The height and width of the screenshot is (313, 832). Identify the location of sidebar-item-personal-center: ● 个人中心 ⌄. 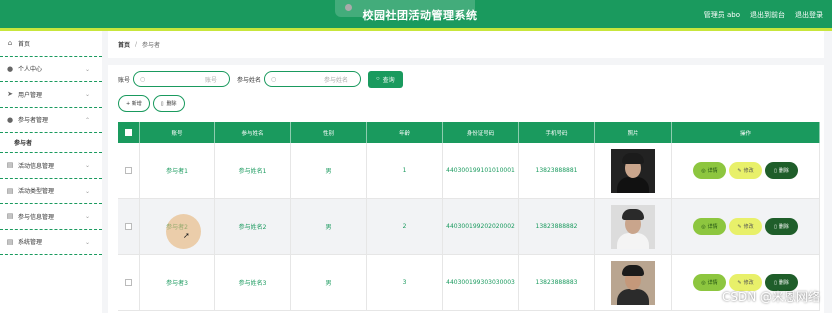
(51, 69).